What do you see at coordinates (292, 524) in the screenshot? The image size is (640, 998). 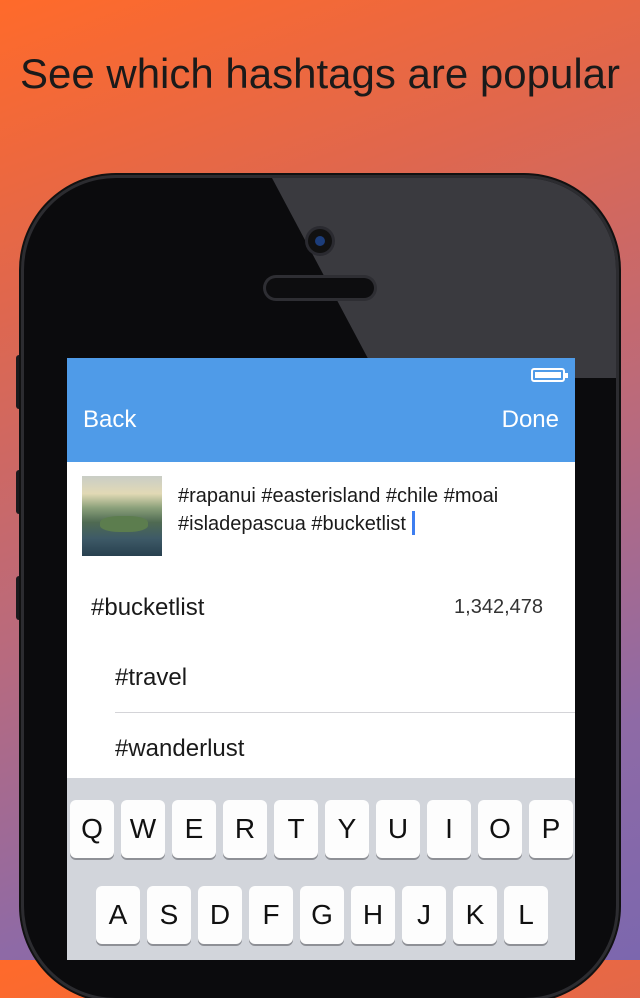 I see `caption-line-2: #isladepascua #bucketlist` at bounding box center [292, 524].